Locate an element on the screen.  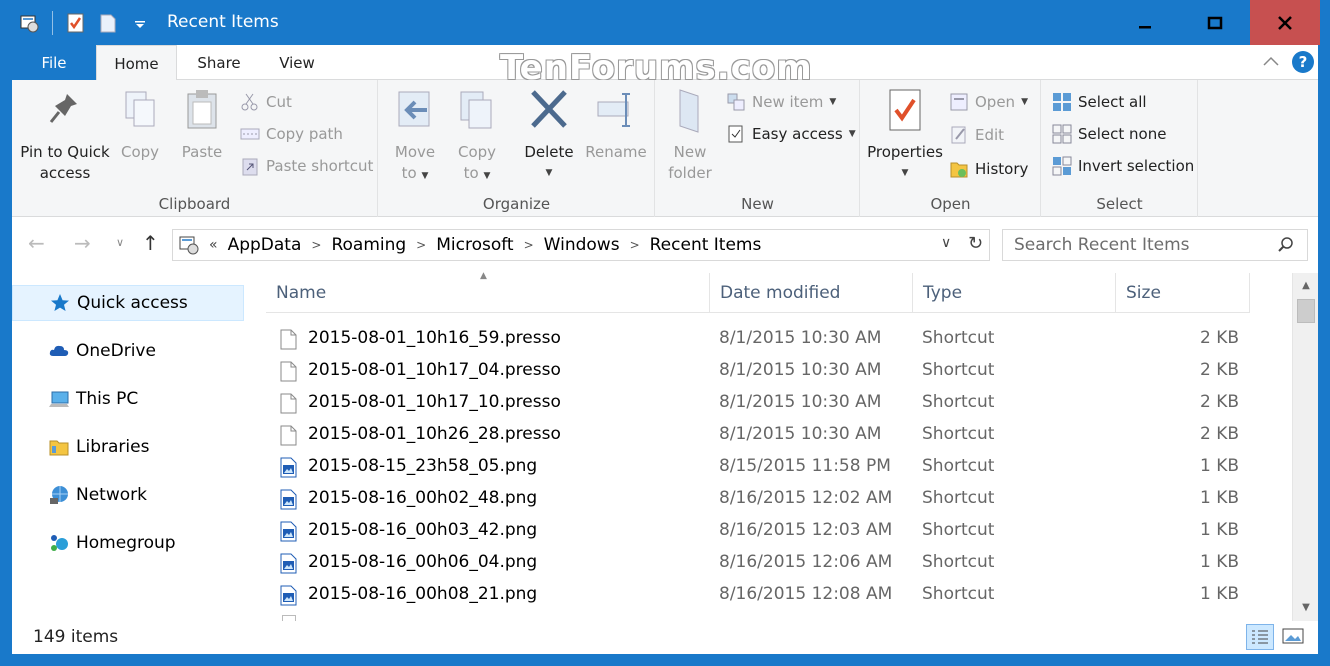
back-arrow-icon: ← is located at coordinates (36, 243).